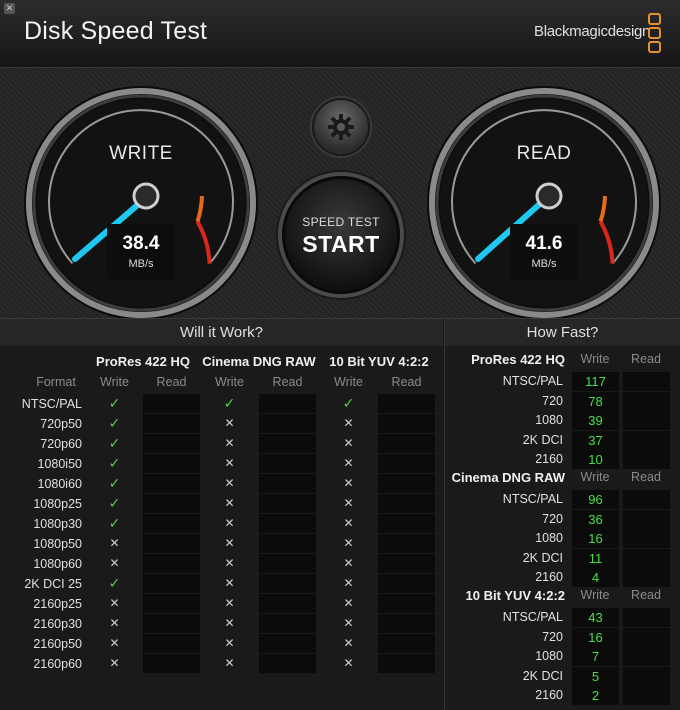  I want to click on format-row-label: 1080p50, so click(57, 544).